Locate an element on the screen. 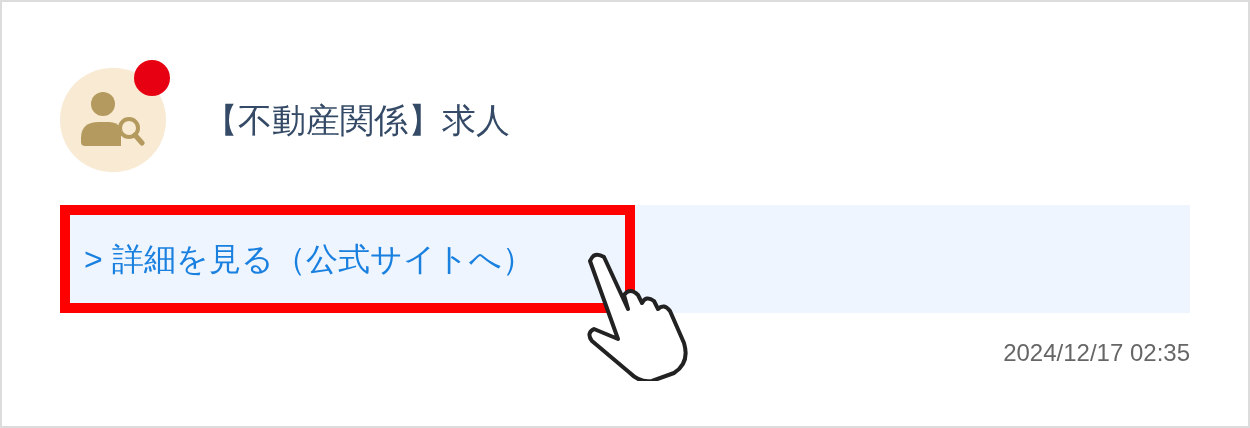 The height and width of the screenshot is (428, 1250). item-title: 【不動産関係】求人 is located at coordinates (357, 120).